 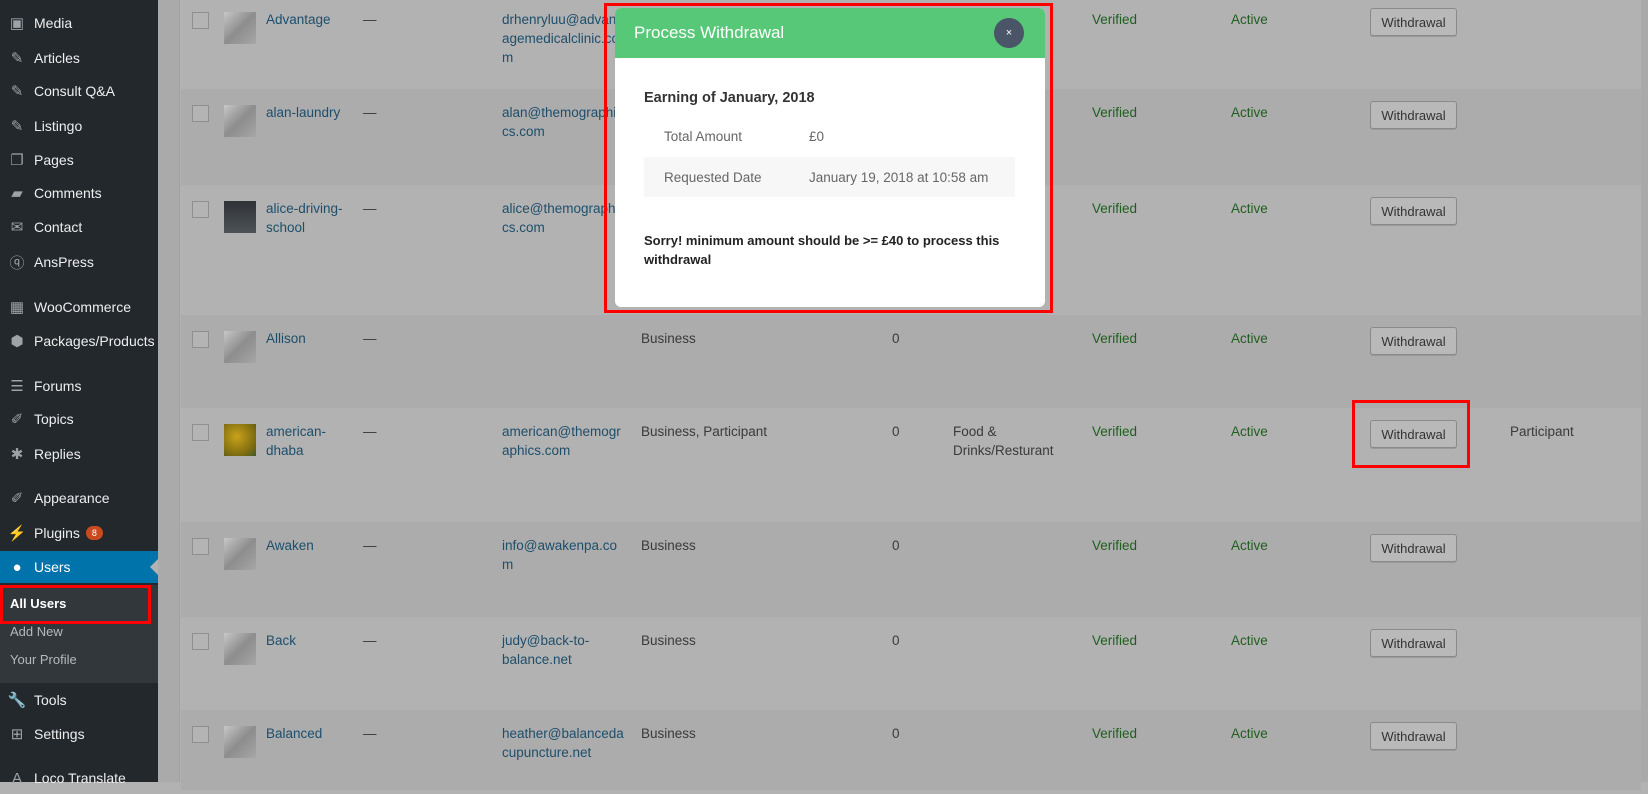 What do you see at coordinates (79, 193) in the screenshot?
I see `menu-item-comments: ▰ Comments` at bounding box center [79, 193].